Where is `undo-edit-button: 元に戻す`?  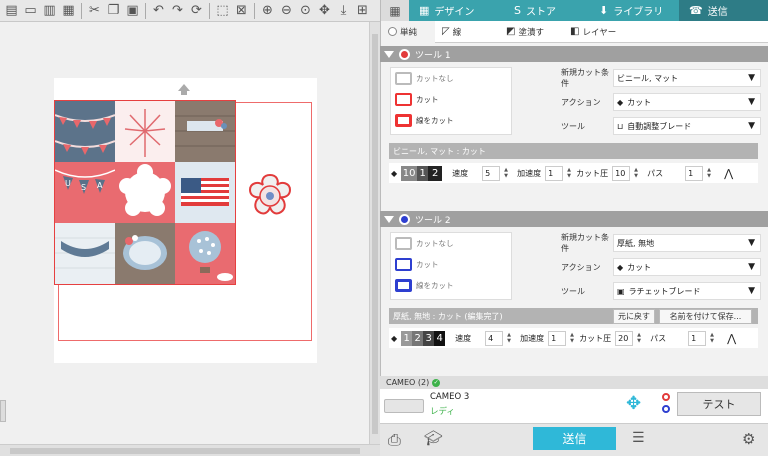
undo-edit-button: 元に戻す is located at coordinates (634, 316).